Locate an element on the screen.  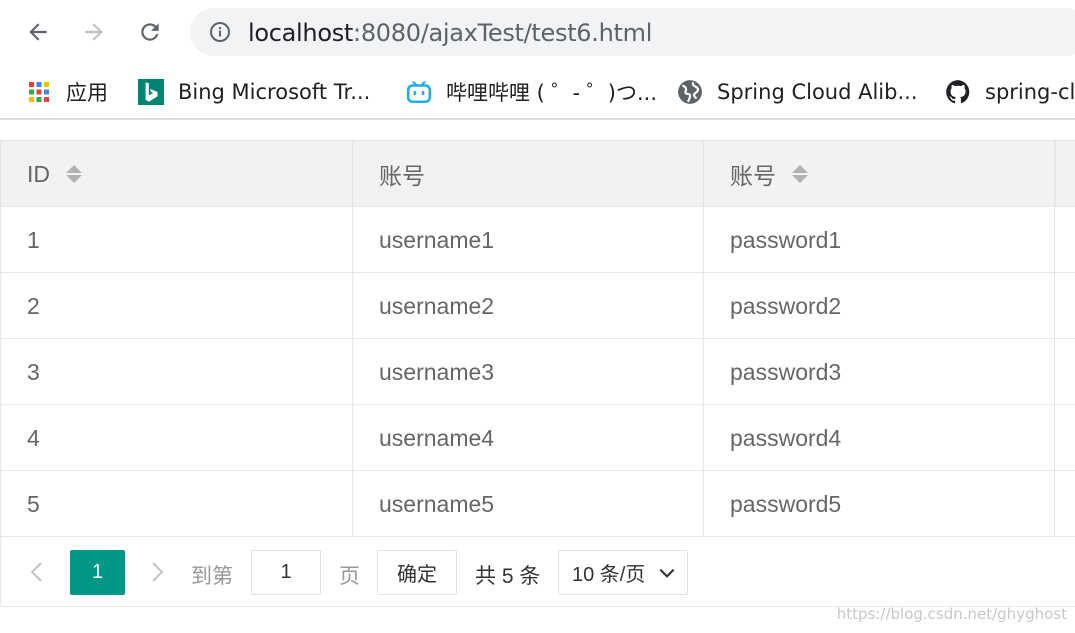
goto-page-input: 1 is located at coordinates (286, 572).